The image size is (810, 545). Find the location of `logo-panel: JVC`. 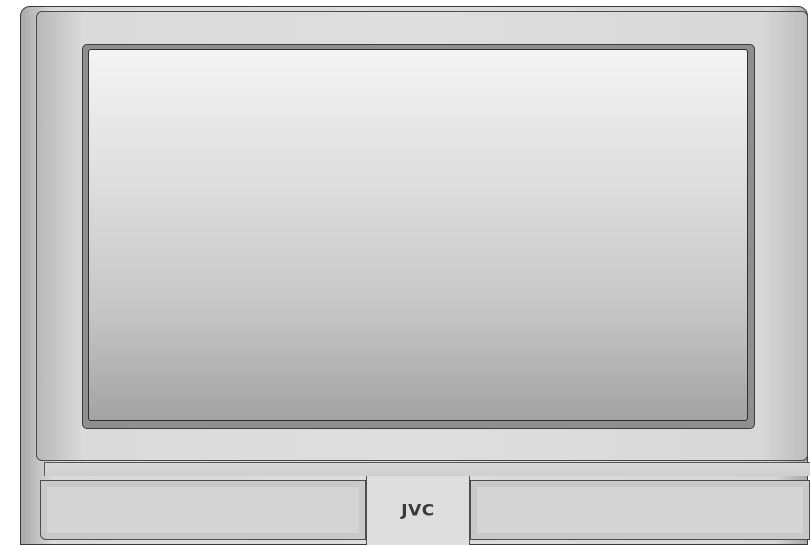

logo-panel: JVC is located at coordinates (418, 510).